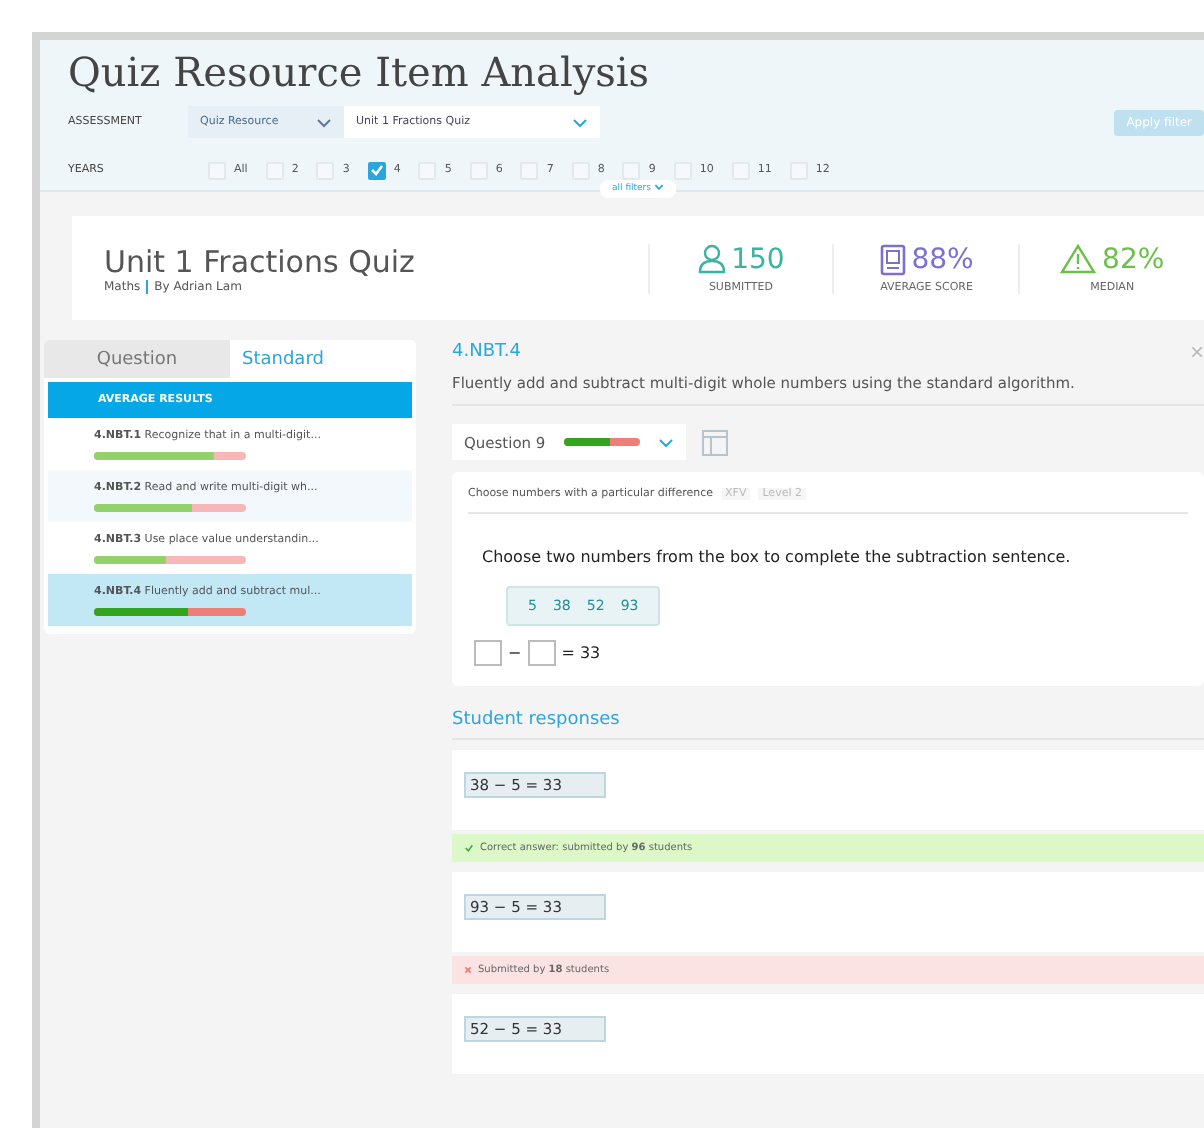 The height and width of the screenshot is (1128, 1204). Describe the element at coordinates (581, 653) in the screenshot. I see `equation-result: = 33` at that location.